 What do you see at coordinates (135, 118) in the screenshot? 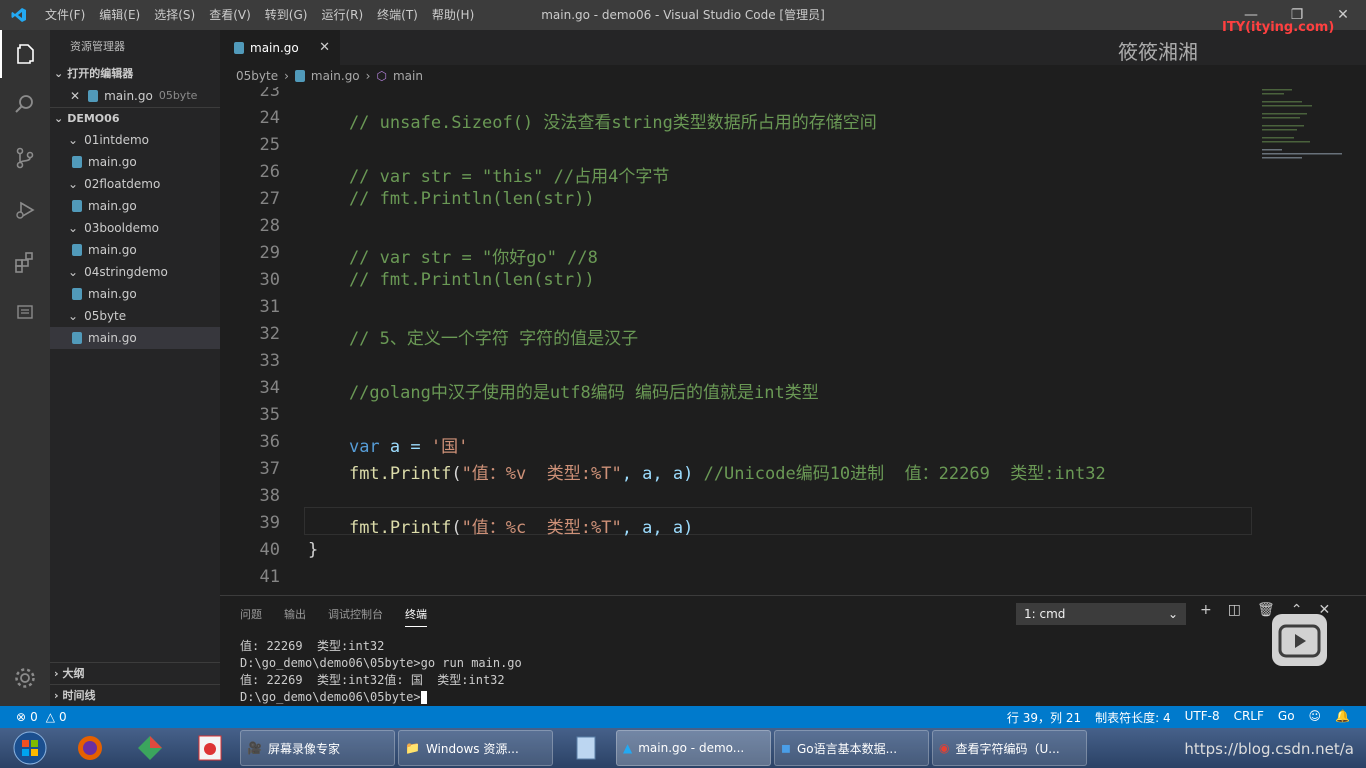
I see `workspace-section: ⌄ DEMO06` at bounding box center [135, 118].